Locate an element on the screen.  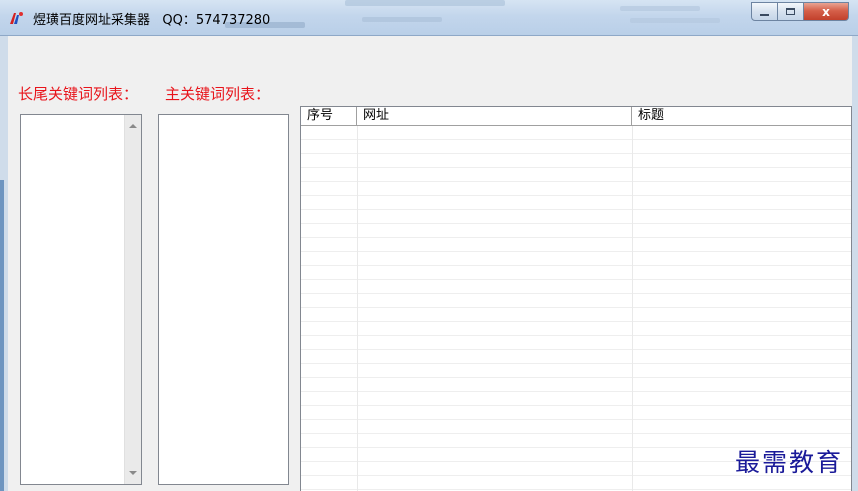
long-tail-keywords-label: 长尾关键词列表： is located at coordinates (78, 94).